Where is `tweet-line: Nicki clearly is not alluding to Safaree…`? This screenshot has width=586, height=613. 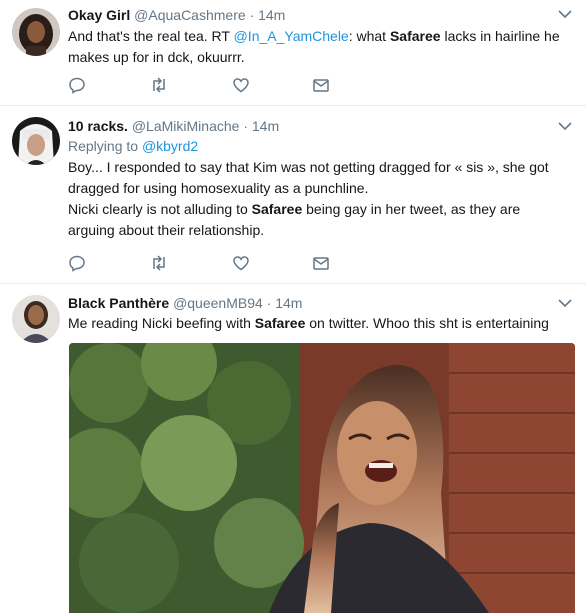 tweet-line: Nicki clearly is not alluding to Safaree… is located at coordinates (319, 220).